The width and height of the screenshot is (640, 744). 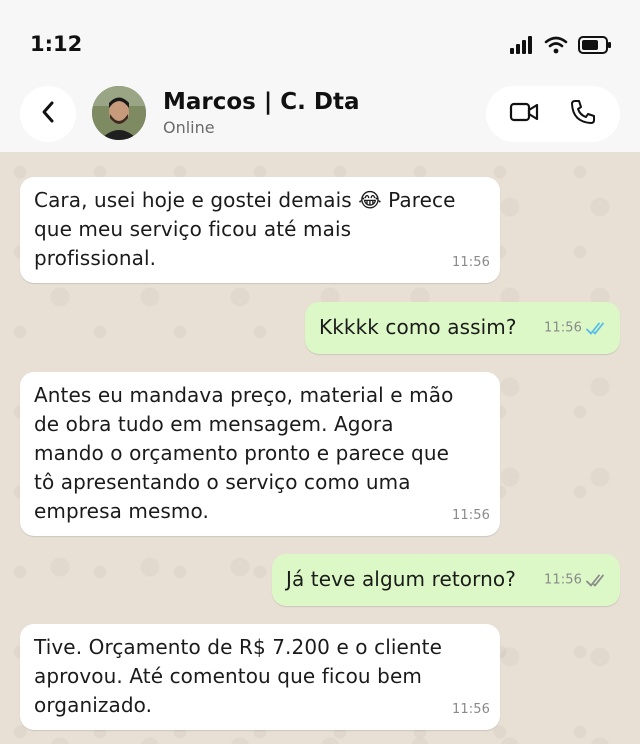 I want to click on video-call-icon, so click(x=524, y=114).